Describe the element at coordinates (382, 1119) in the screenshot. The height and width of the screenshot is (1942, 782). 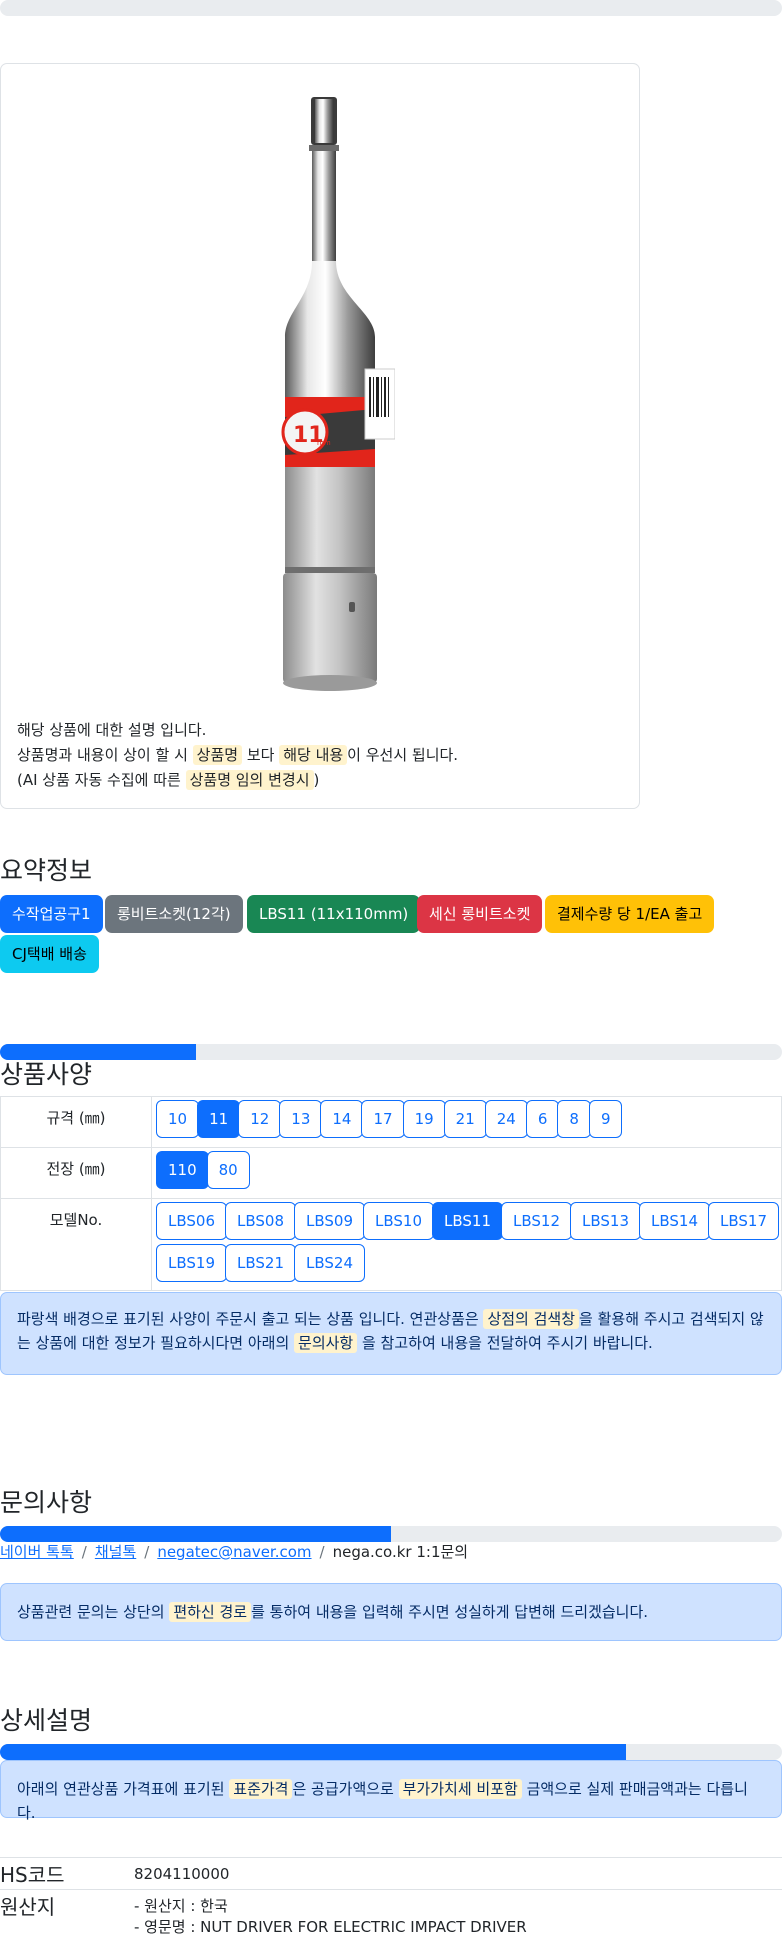
I see `spec-option-button: 17` at that location.